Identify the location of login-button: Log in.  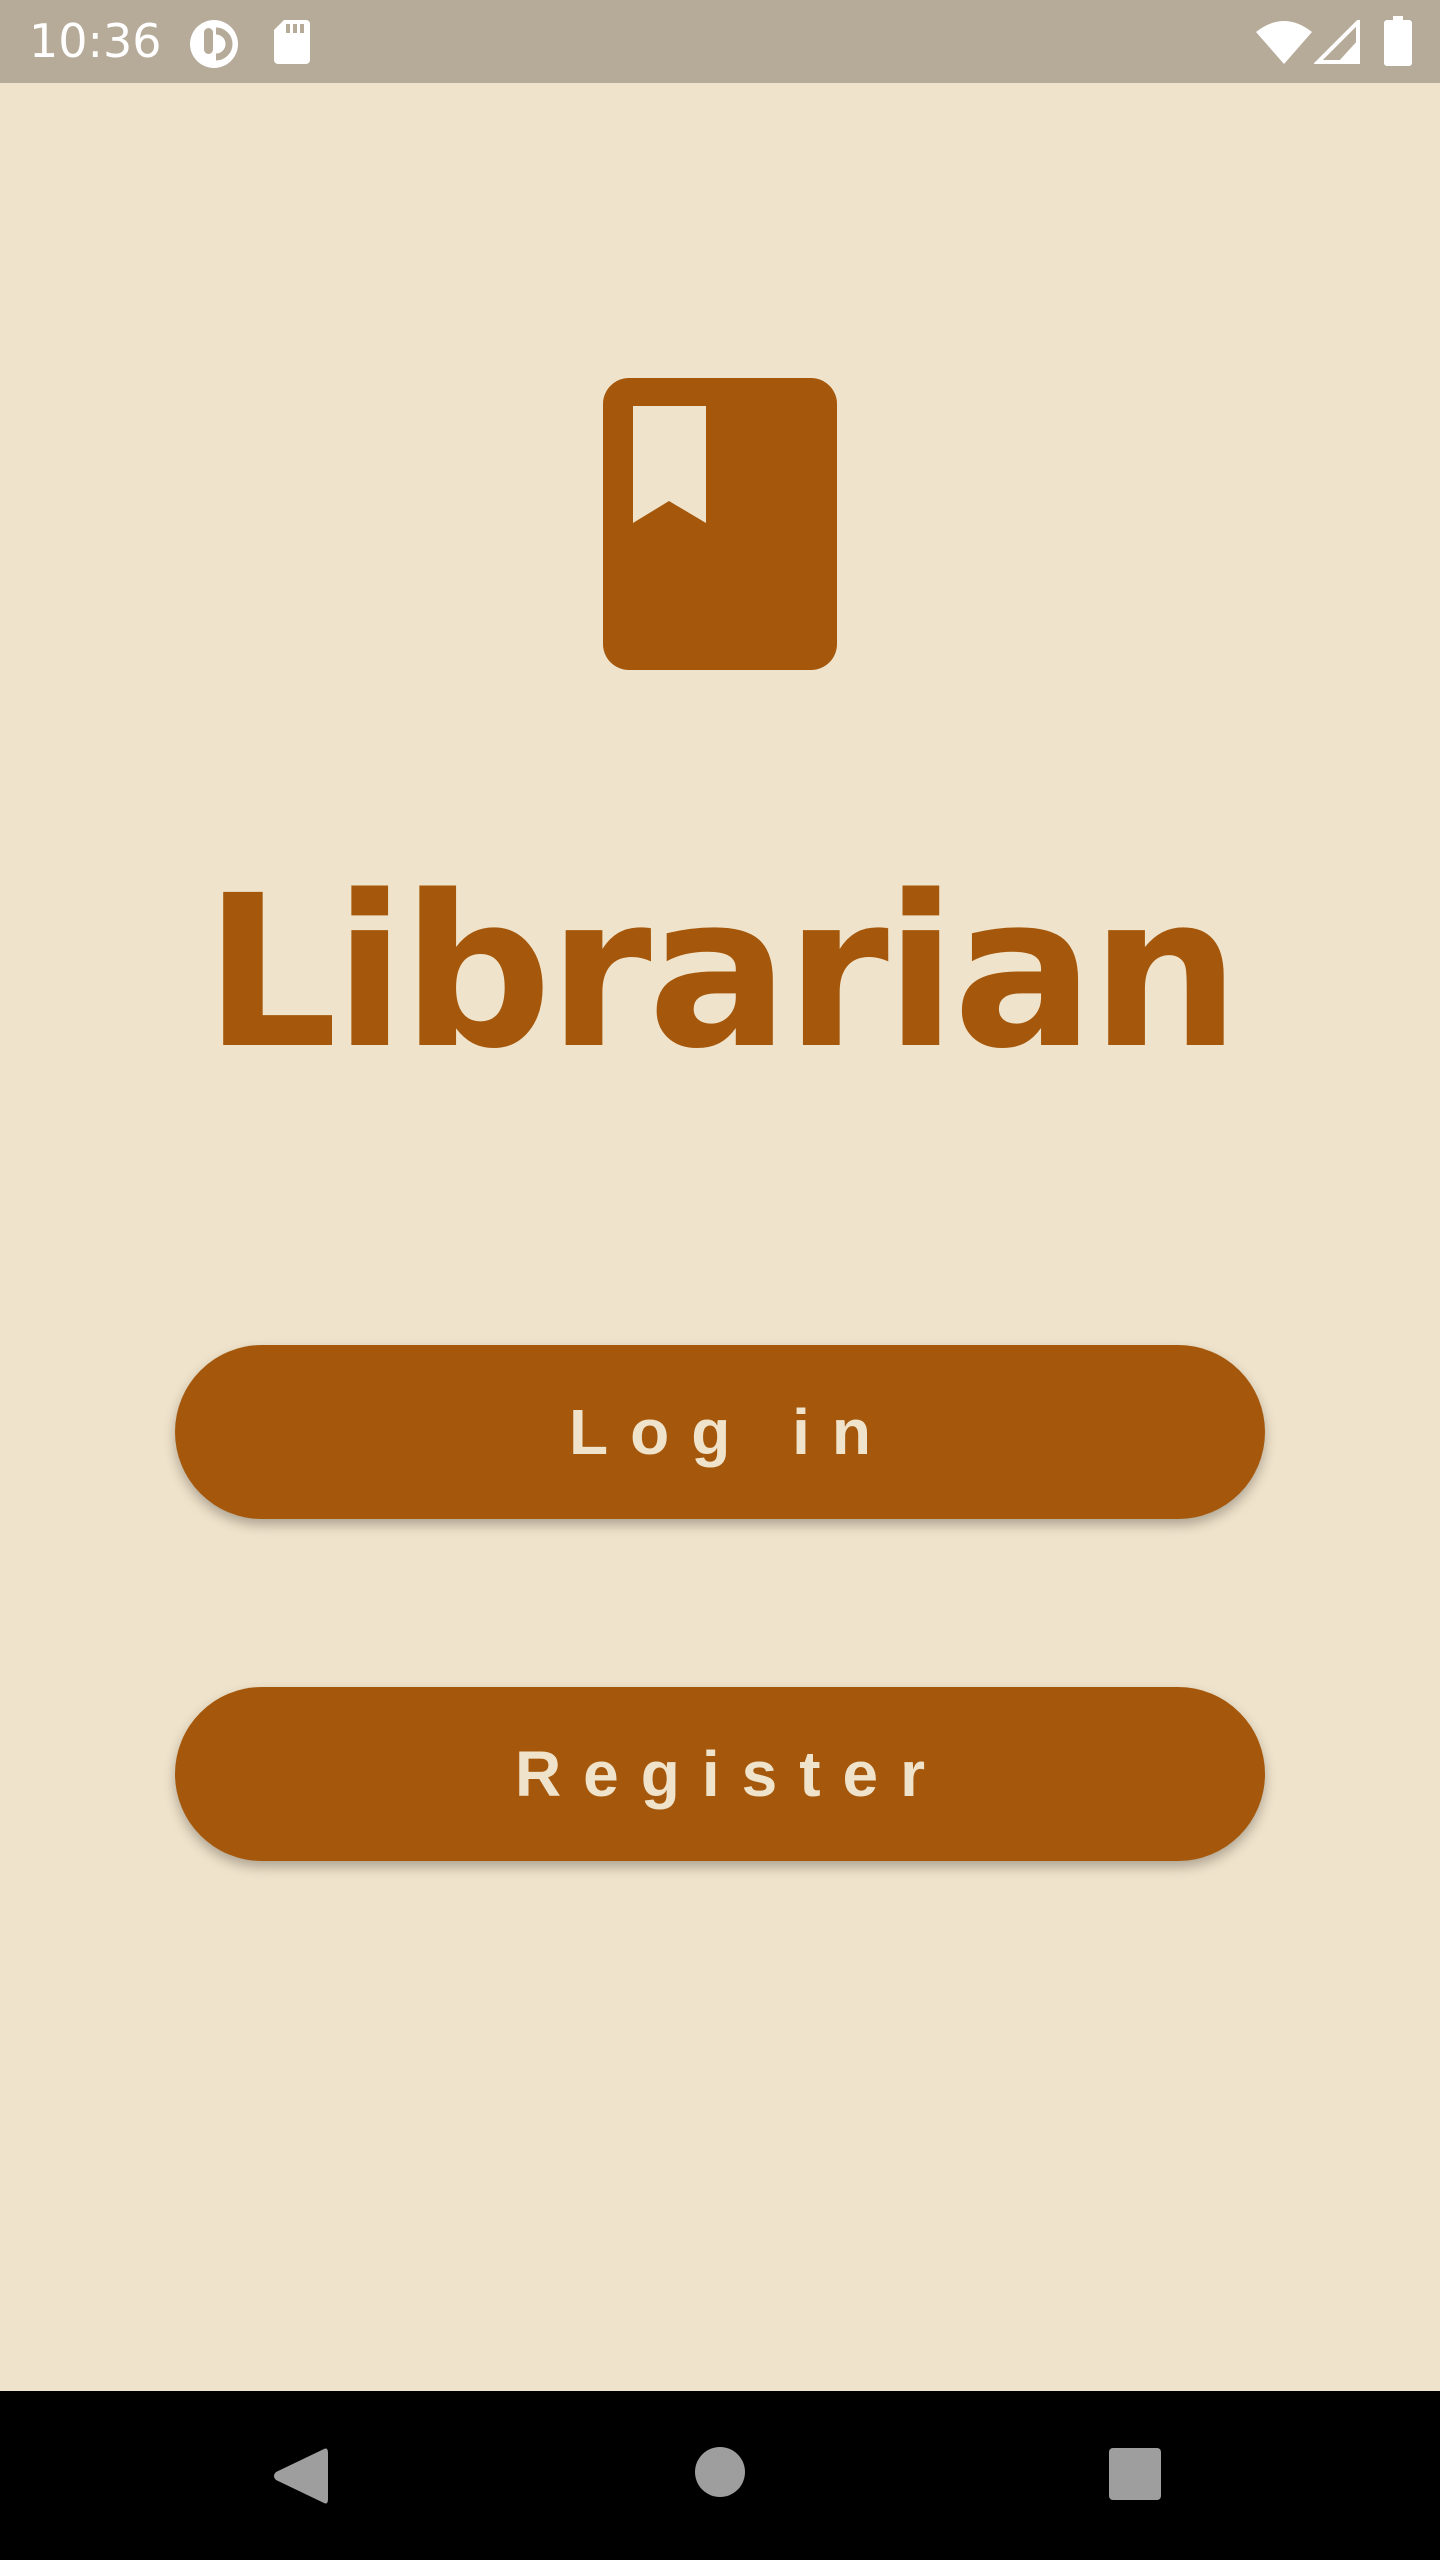
(720, 1432).